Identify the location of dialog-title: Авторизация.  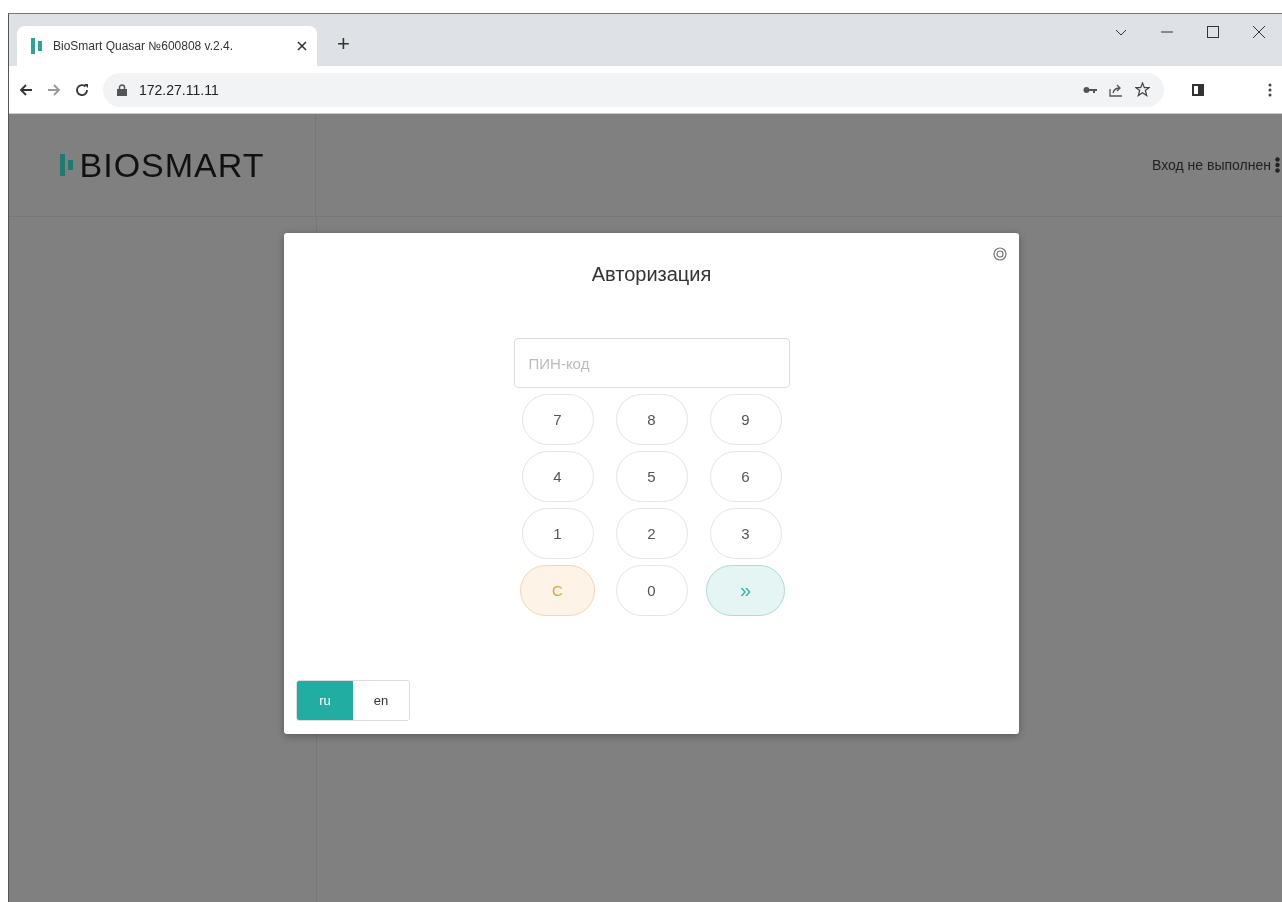
(651, 274).